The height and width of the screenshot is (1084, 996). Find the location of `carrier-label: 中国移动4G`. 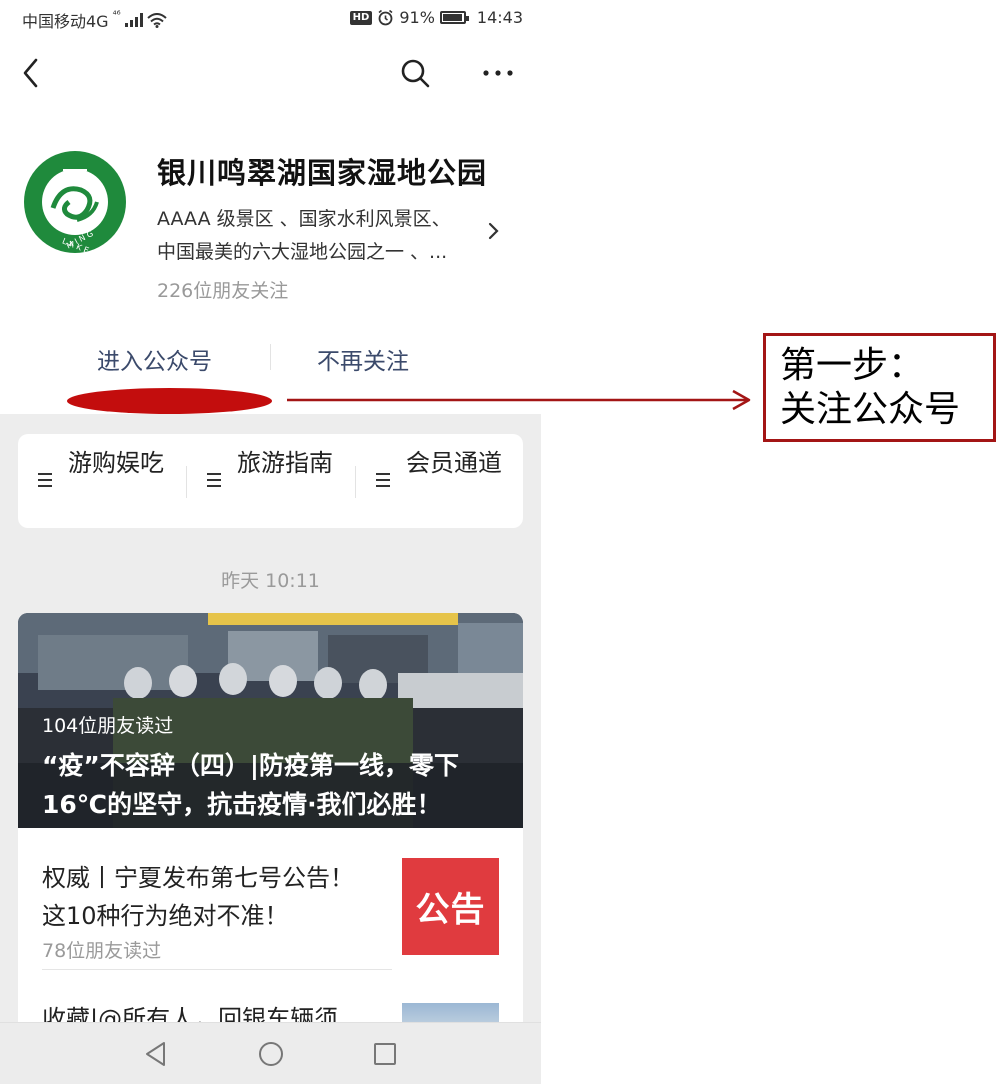

carrier-label: 中国移动4G is located at coordinates (65, 21).